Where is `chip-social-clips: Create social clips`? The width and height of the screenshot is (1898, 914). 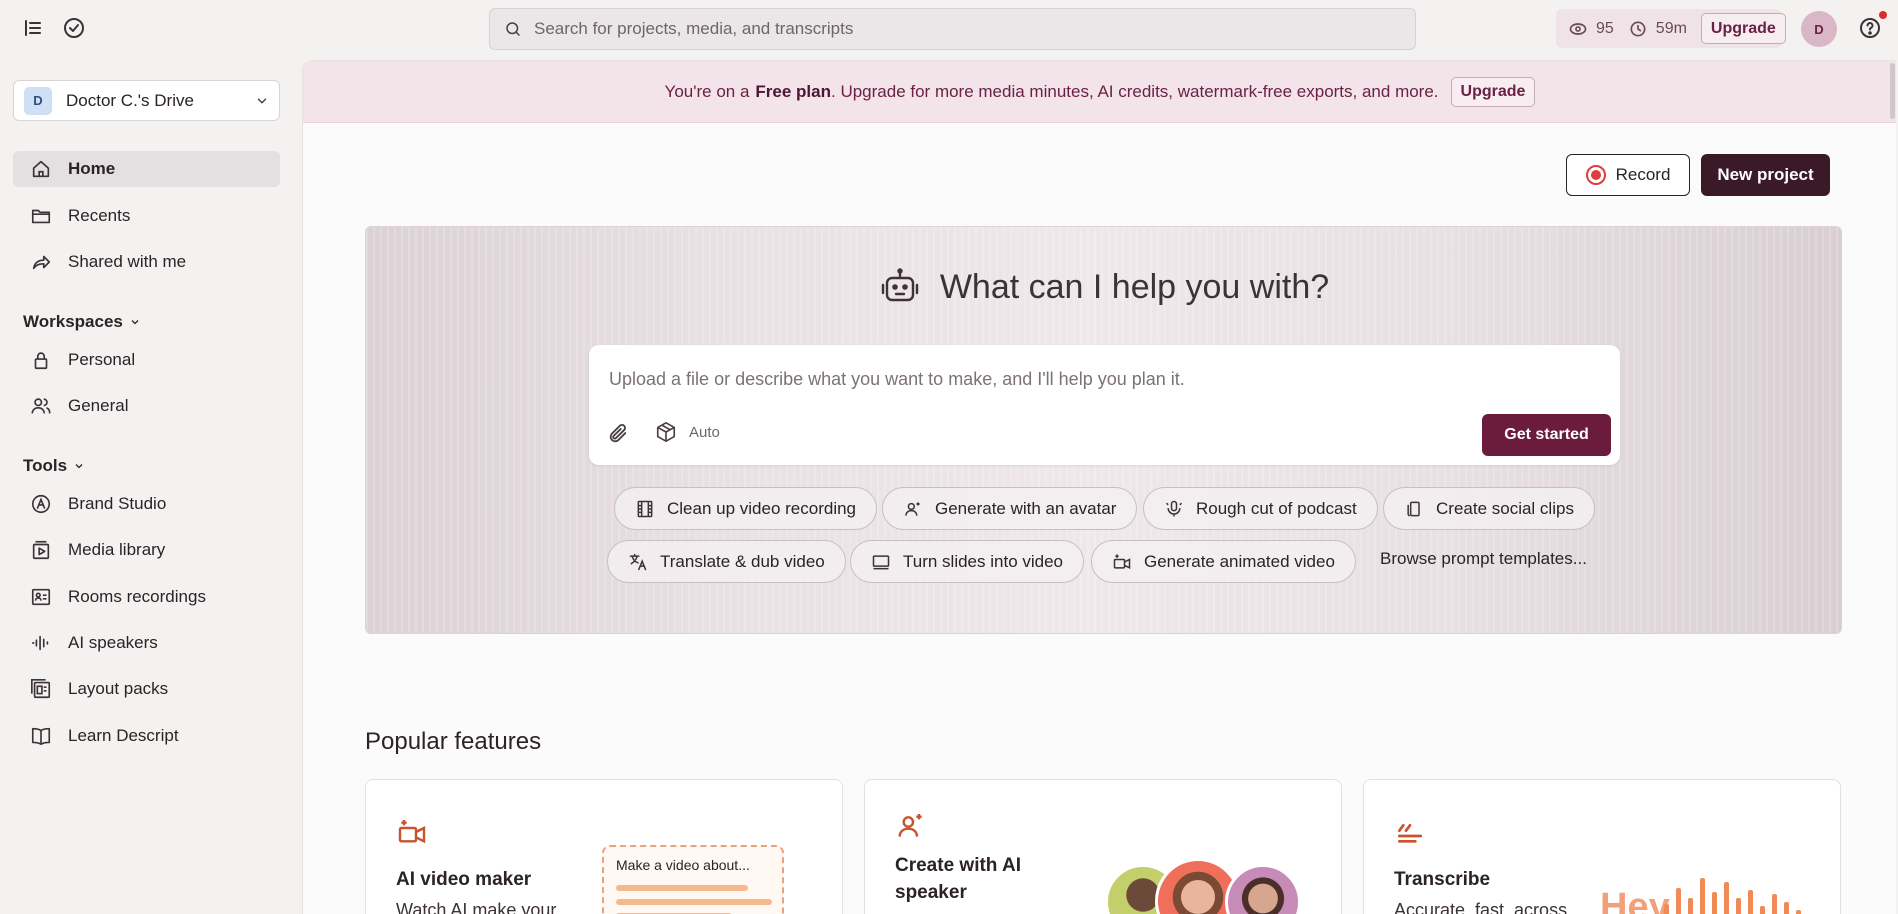
chip-social-clips: Create social clips is located at coordinates (1489, 508).